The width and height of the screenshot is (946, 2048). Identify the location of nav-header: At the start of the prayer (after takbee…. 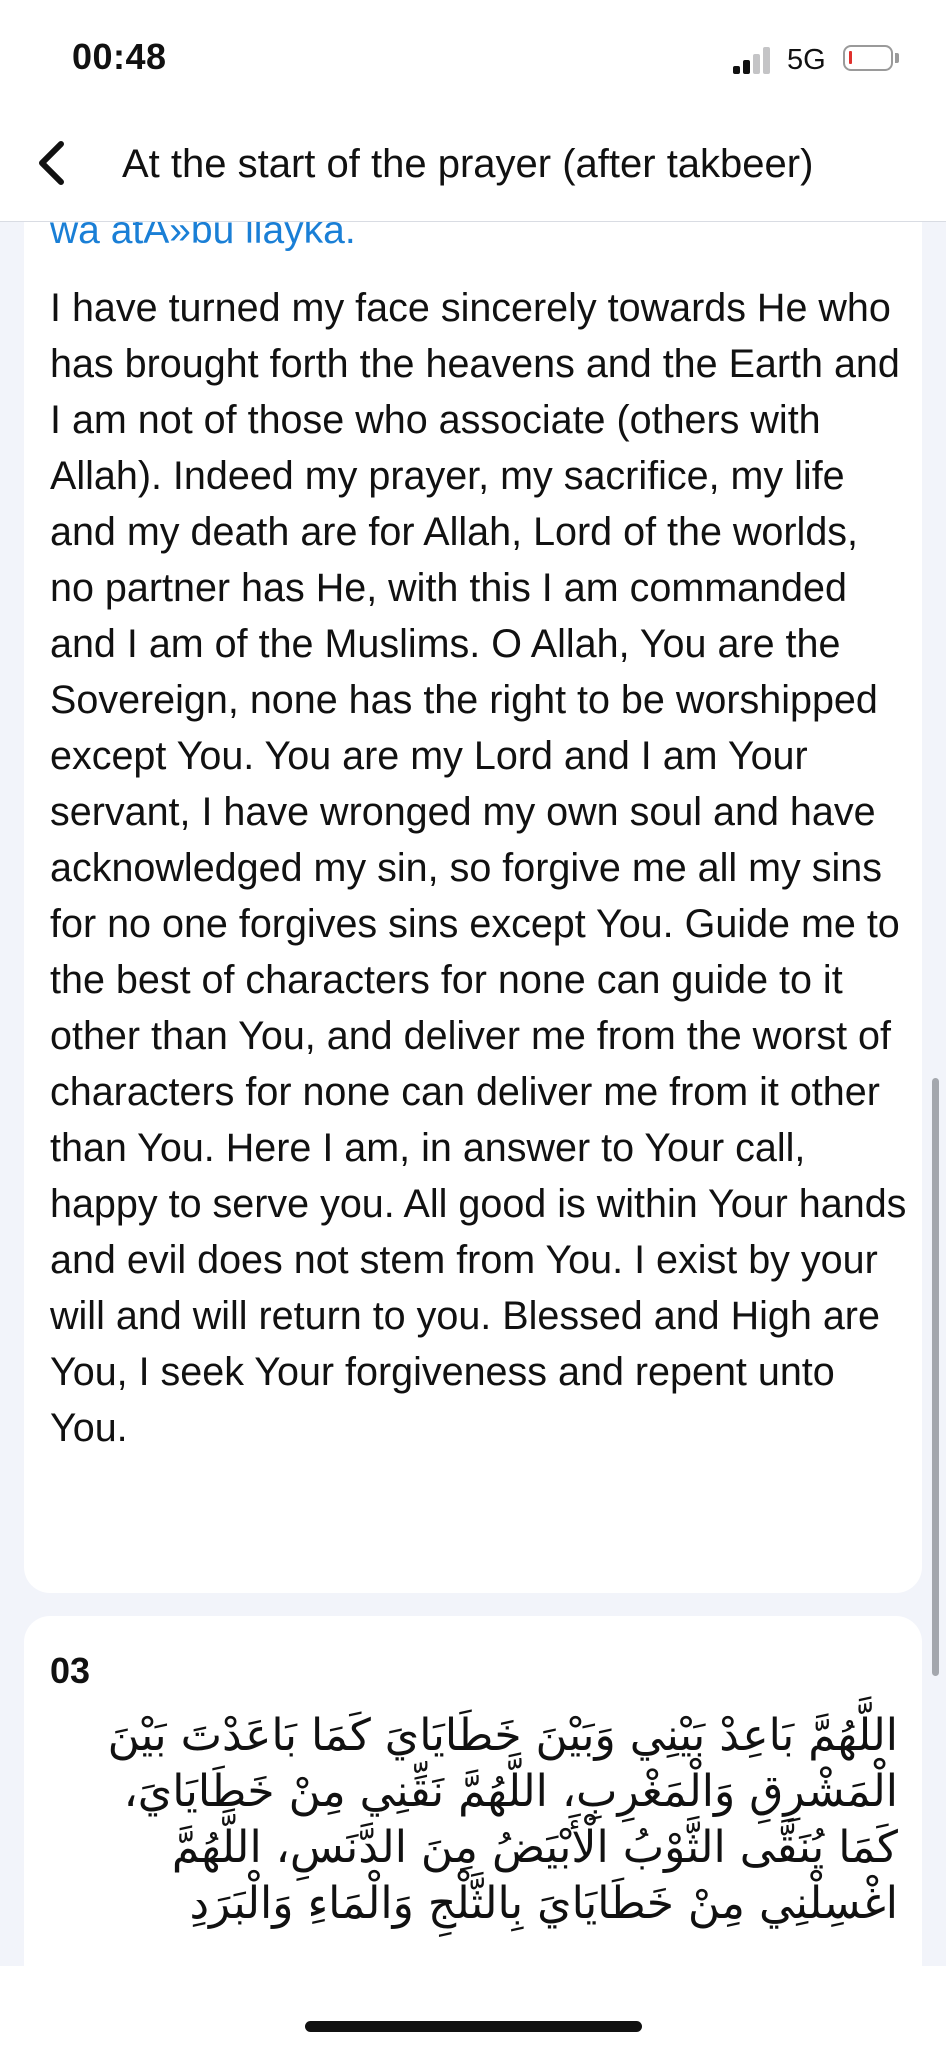
(473, 166).